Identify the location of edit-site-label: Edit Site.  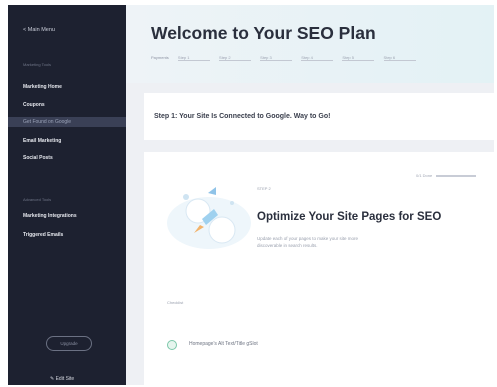
(65, 379).